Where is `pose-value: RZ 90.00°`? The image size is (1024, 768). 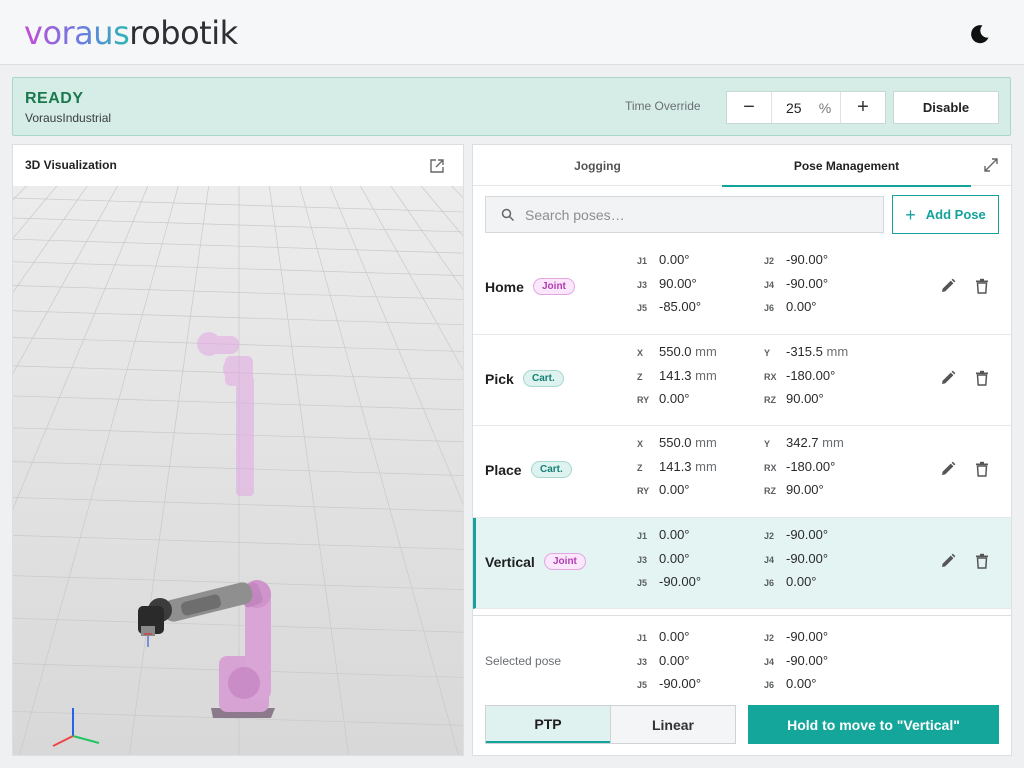 pose-value: RZ 90.00° is located at coordinates (834, 492).